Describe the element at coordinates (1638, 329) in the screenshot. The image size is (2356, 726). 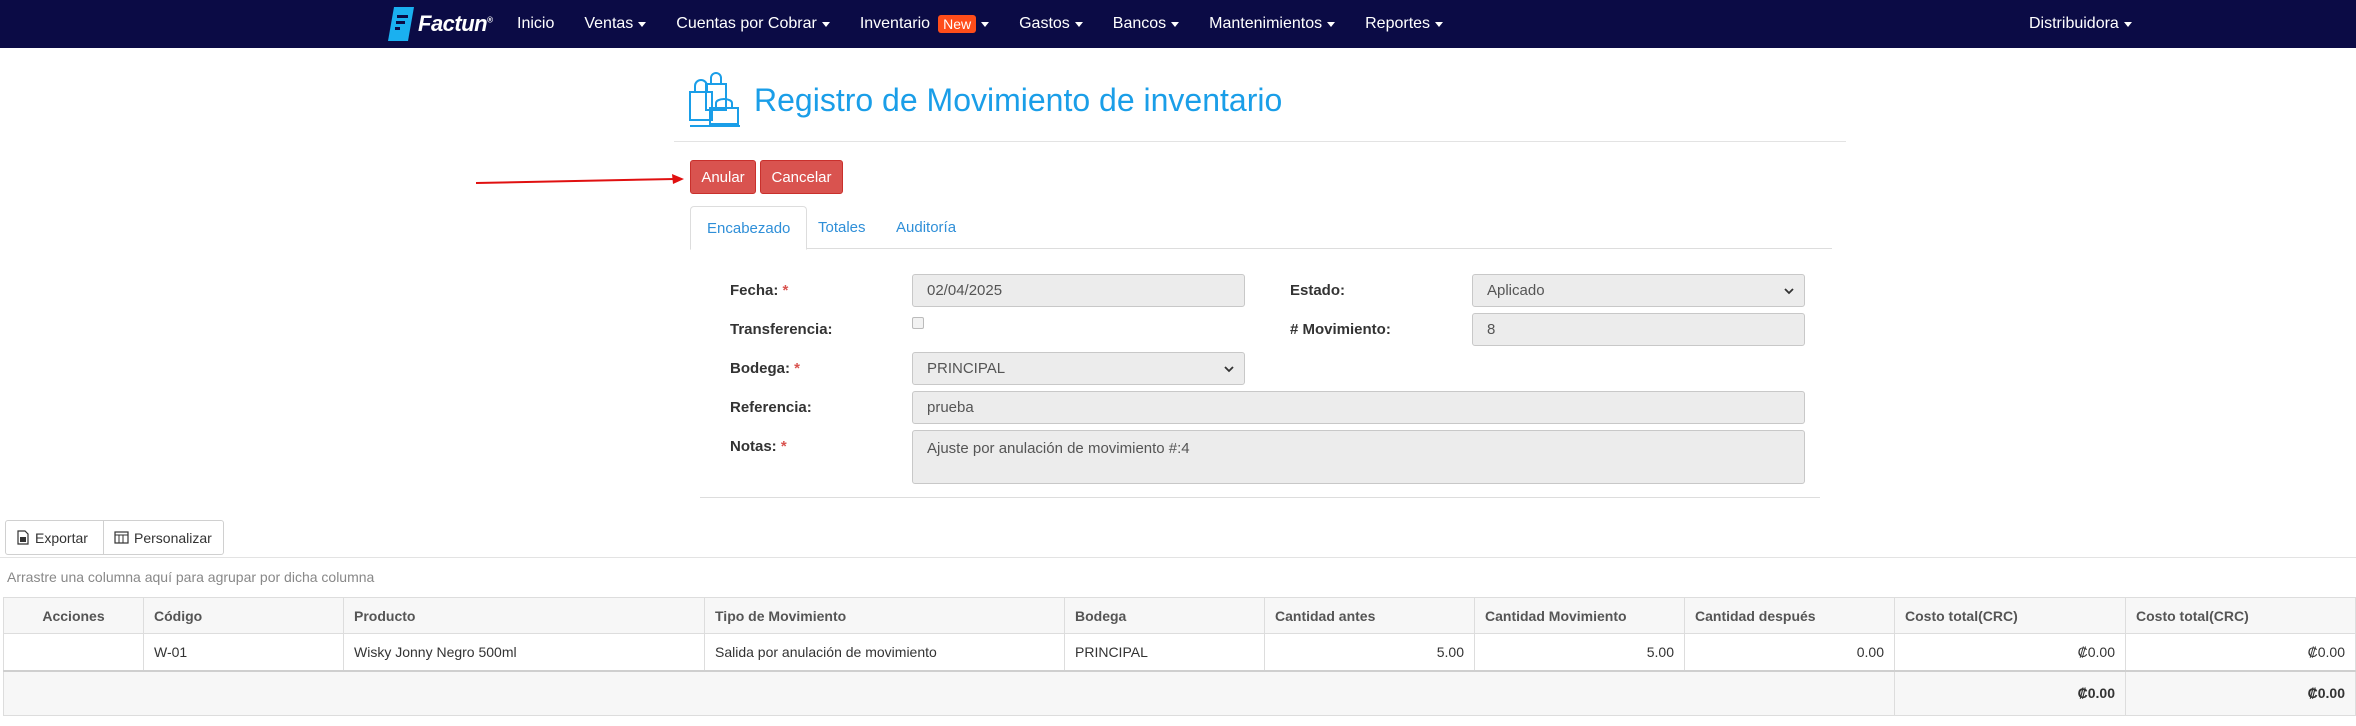
I see `movimiento-input: 8` at that location.